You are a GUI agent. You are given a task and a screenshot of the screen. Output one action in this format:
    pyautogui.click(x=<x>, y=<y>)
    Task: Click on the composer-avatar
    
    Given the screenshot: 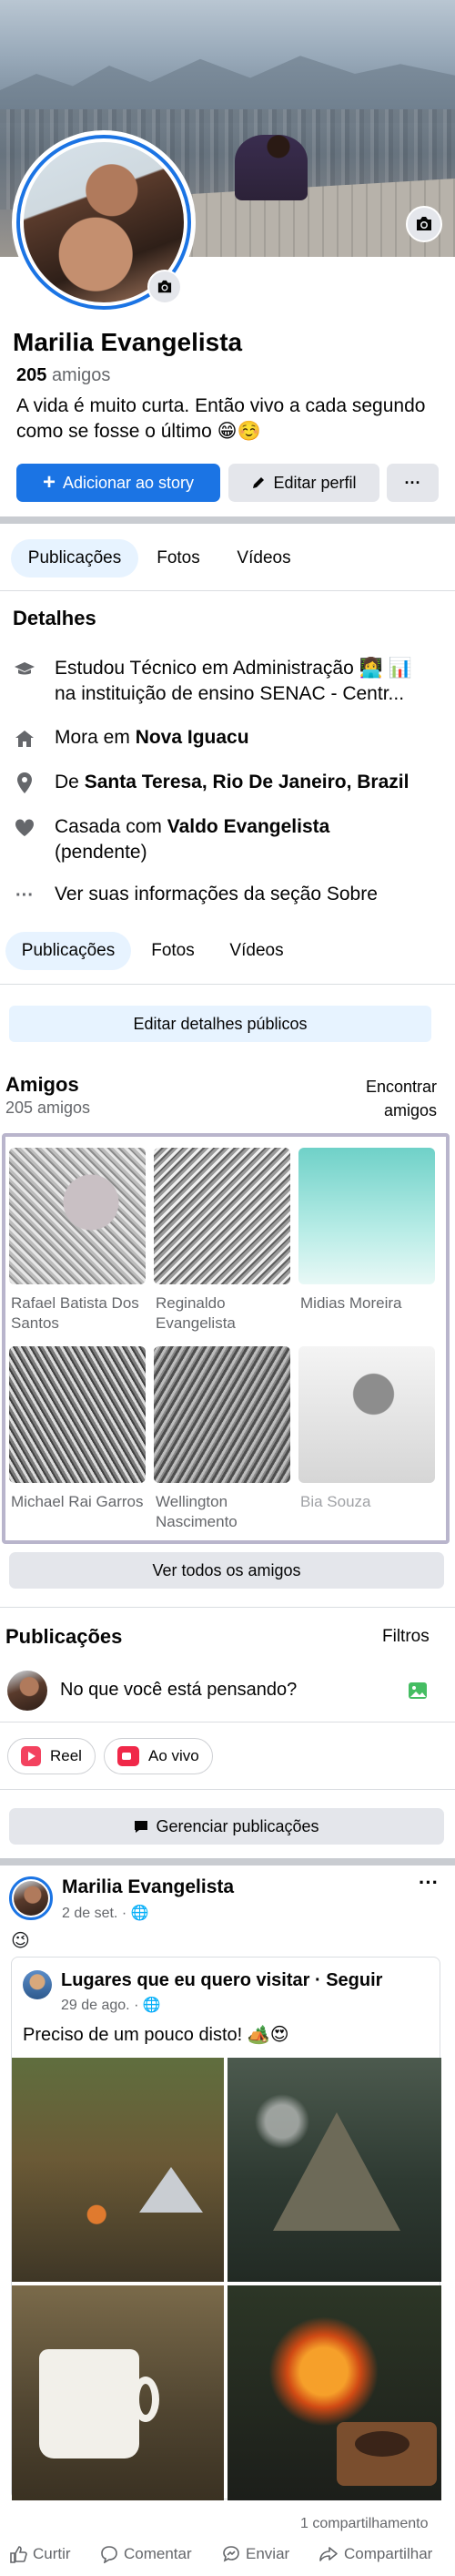 What is the action you would take?
    pyautogui.click(x=27, y=1691)
    